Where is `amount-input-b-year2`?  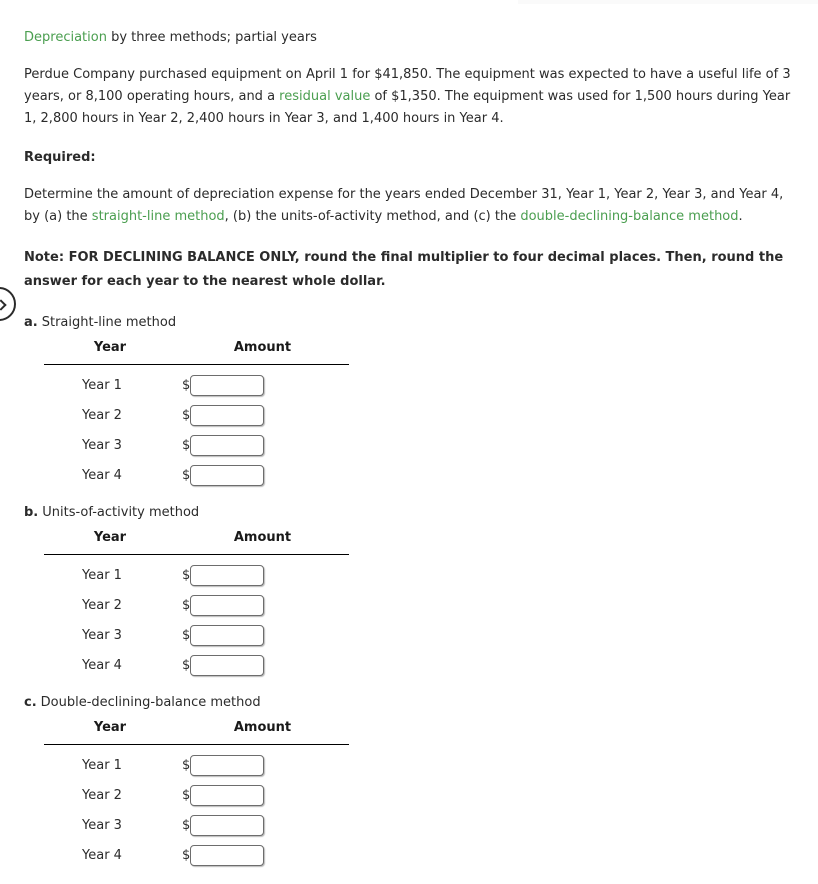
amount-input-b-year2 is located at coordinates (227, 605).